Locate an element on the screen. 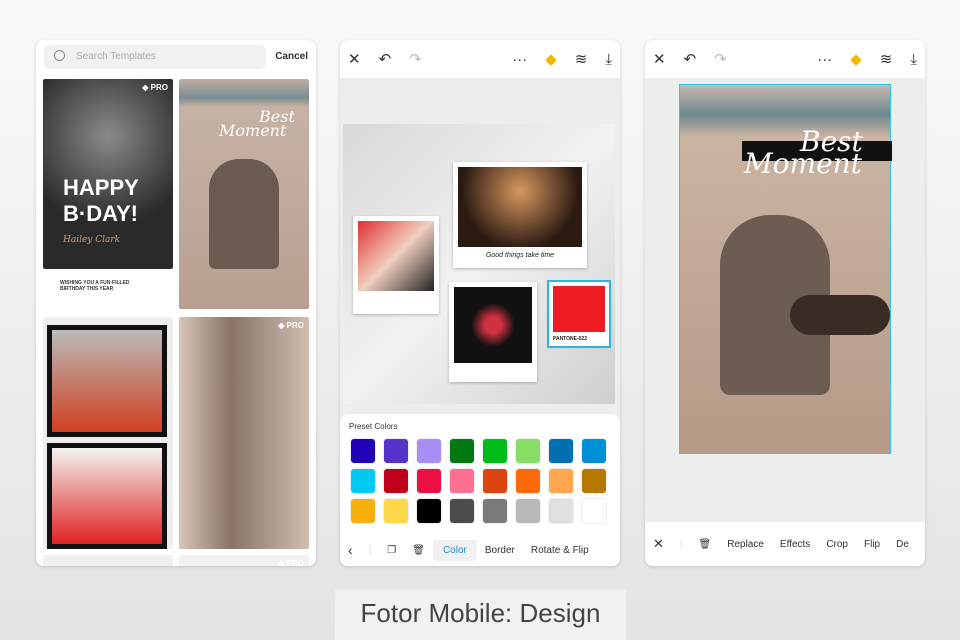  template-best-moment: Best Moment is located at coordinates (244, 194).